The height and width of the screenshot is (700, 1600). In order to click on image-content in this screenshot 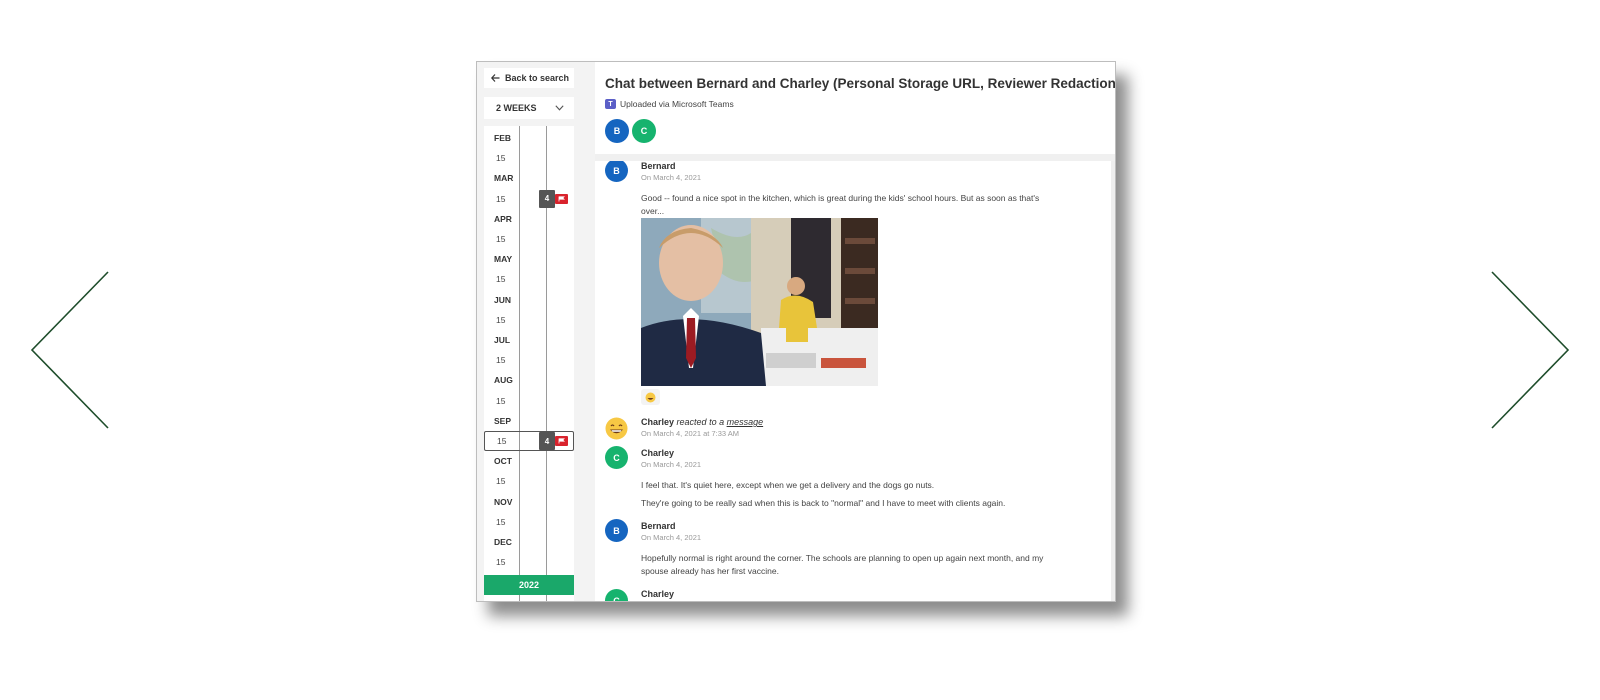, I will do `click(759, 302)`.